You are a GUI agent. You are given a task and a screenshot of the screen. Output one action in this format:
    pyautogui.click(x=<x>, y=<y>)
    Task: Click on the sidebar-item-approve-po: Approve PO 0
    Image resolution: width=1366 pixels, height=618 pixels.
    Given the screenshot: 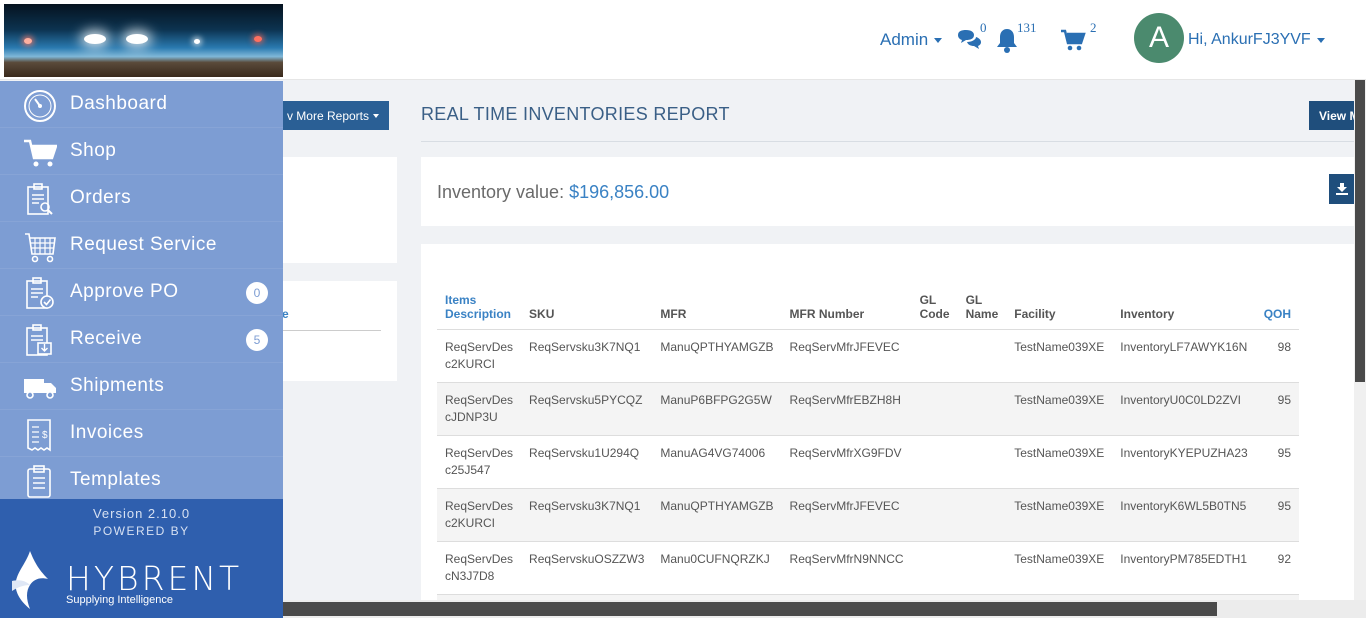 What is the action you would take?
    pyautogui.click(x=141, y=292)
    